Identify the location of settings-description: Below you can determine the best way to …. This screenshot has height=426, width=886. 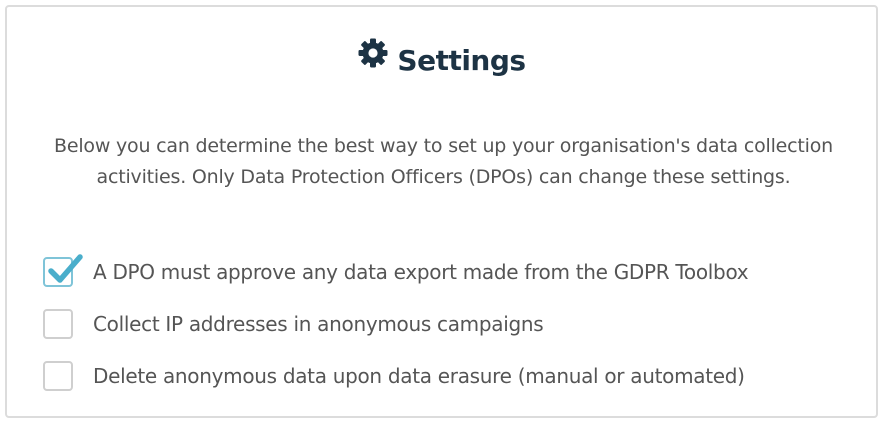
(443, 161).